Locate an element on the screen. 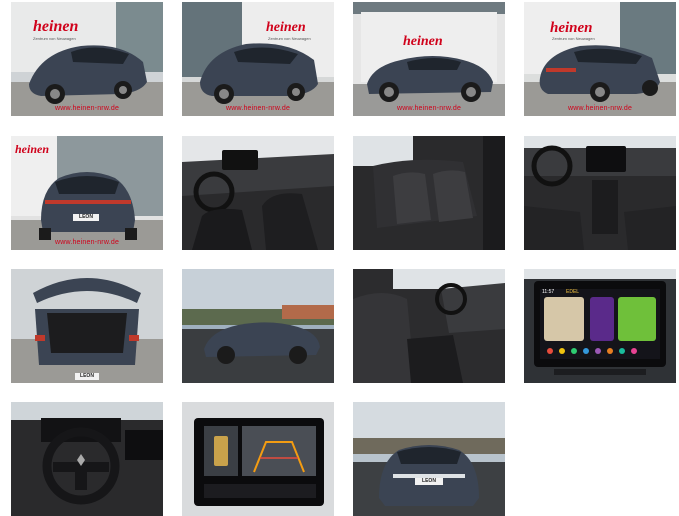 The width and height of the screenshot is (679, 516). photo-thumbnail-side-outdoor is located at coordinates (258, 326).